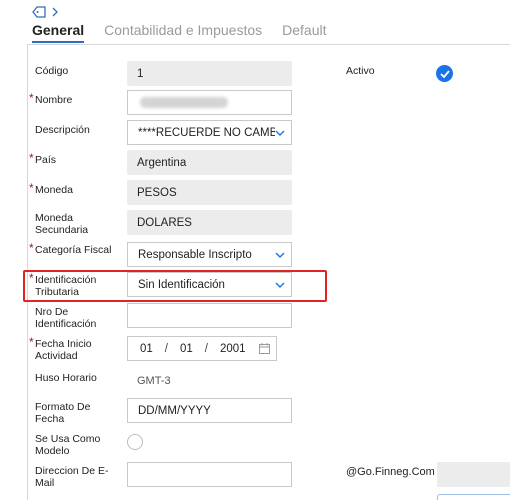  Describe the element at coordinates (473, 474) in the screenshot. I see `right-readonly-field` at that location.